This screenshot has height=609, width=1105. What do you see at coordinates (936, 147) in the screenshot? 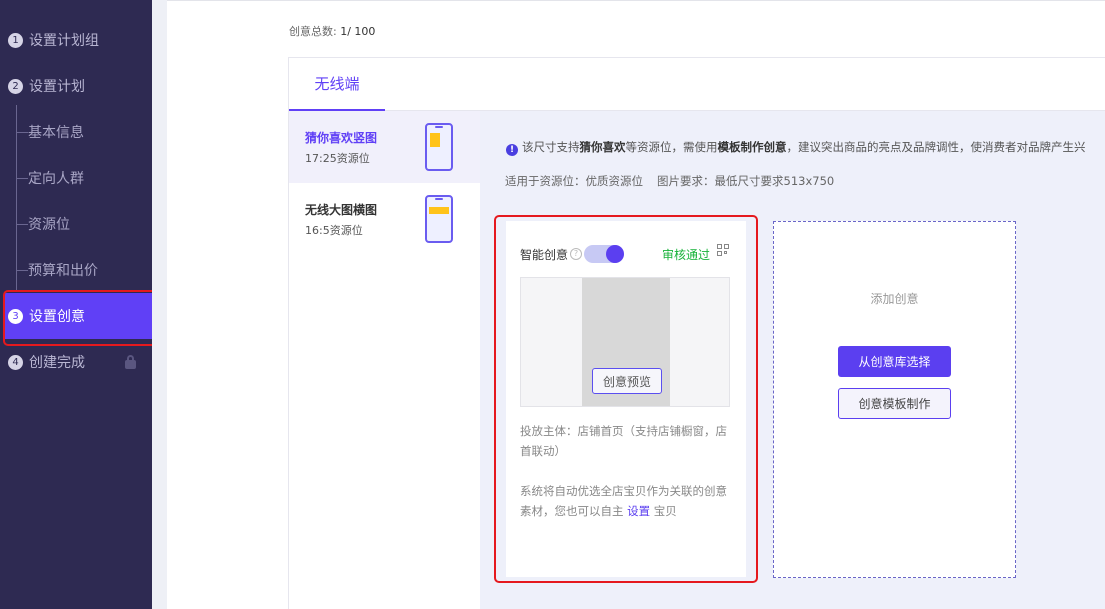
I see `notice-text-3: ，建议突出商品的亮点及品牌调性，使消费者对品牌产生兴` at bounding box center [936, 147].